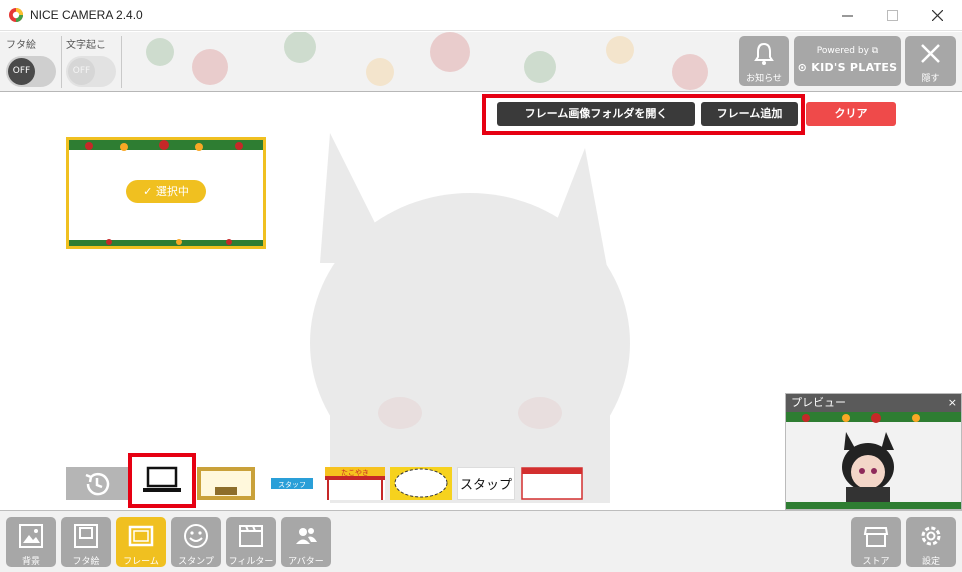  I want to click on svg-text: スタッフ, so click(292, 484).